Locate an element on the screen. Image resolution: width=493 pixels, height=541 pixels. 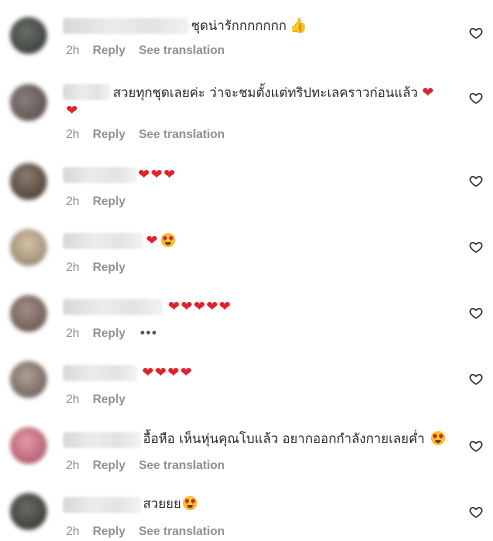
thumbs-up-icon: 👍 is located at coordinates (298, 26).